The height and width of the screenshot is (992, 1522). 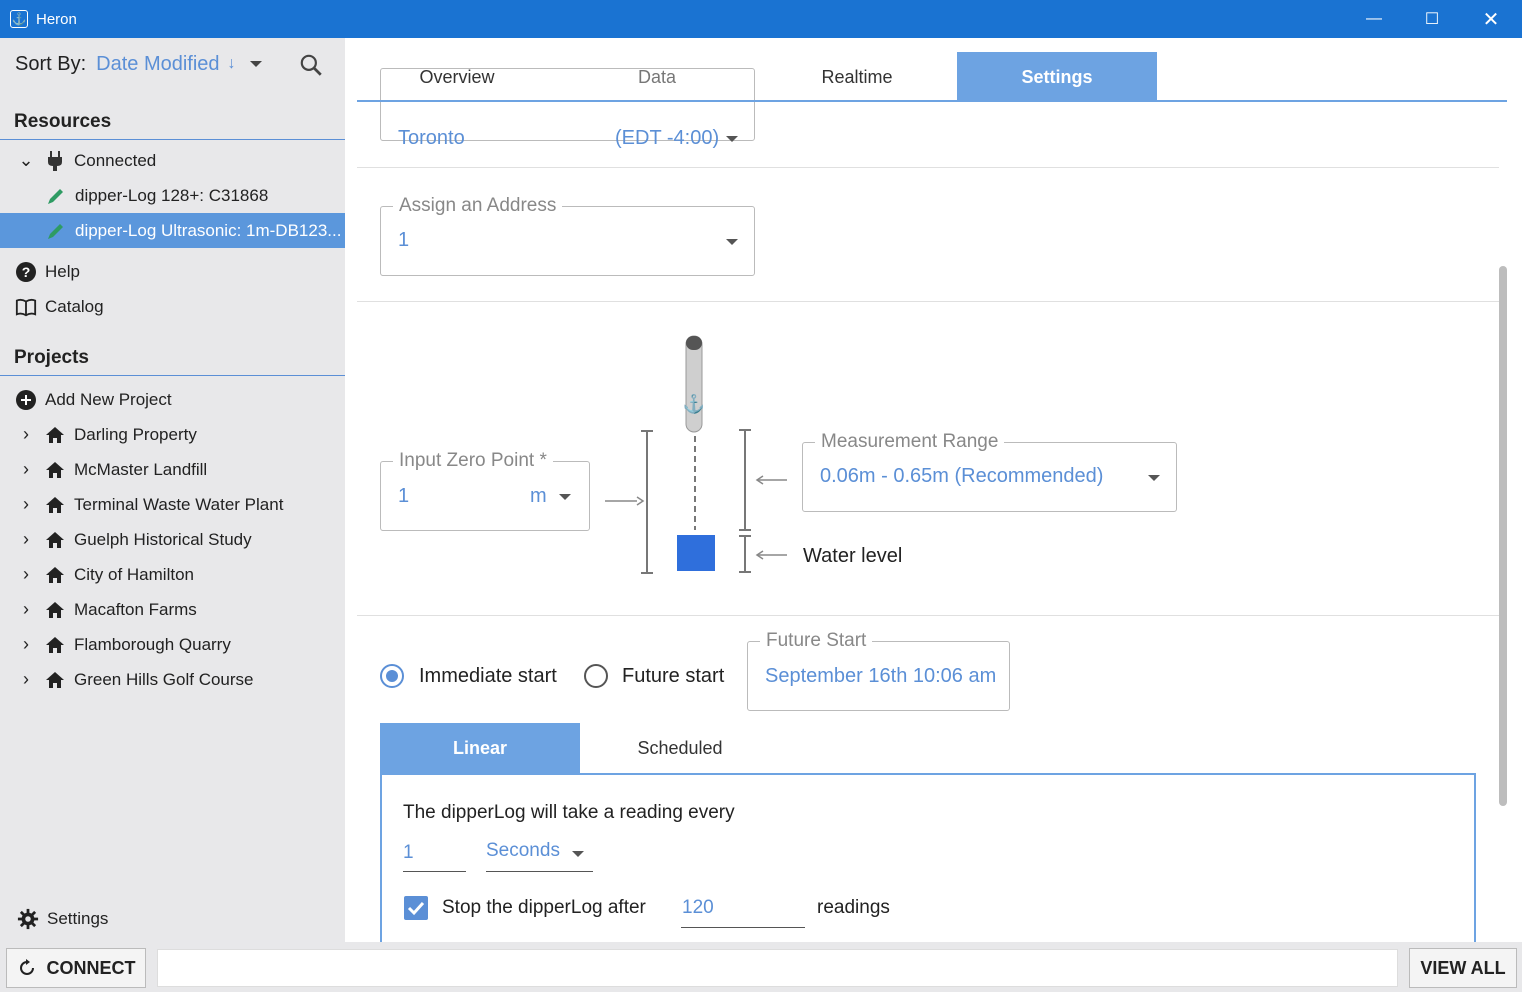 What do you see at coordinates (434, 871) in the screenshot?
I see `interval-underline` at bounding box center [434, 871].